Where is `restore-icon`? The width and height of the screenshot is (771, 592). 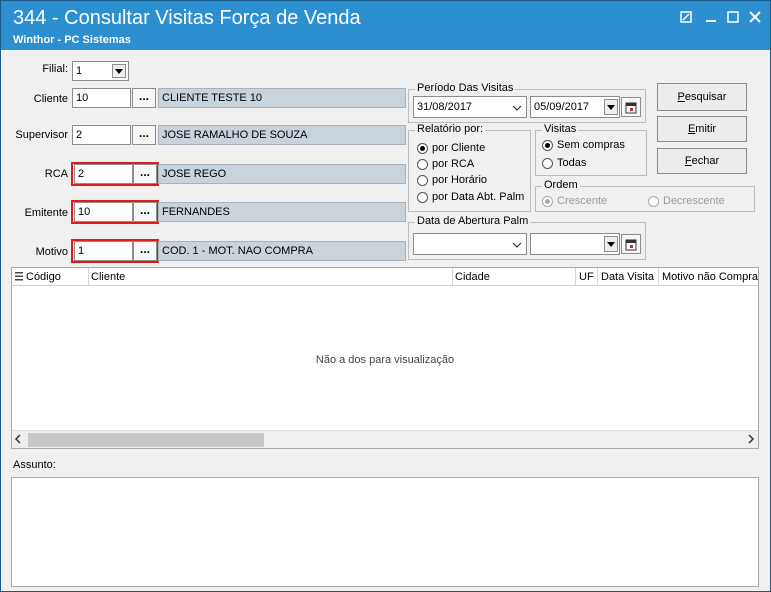
restore-icon is located at coordinates (686, 17).